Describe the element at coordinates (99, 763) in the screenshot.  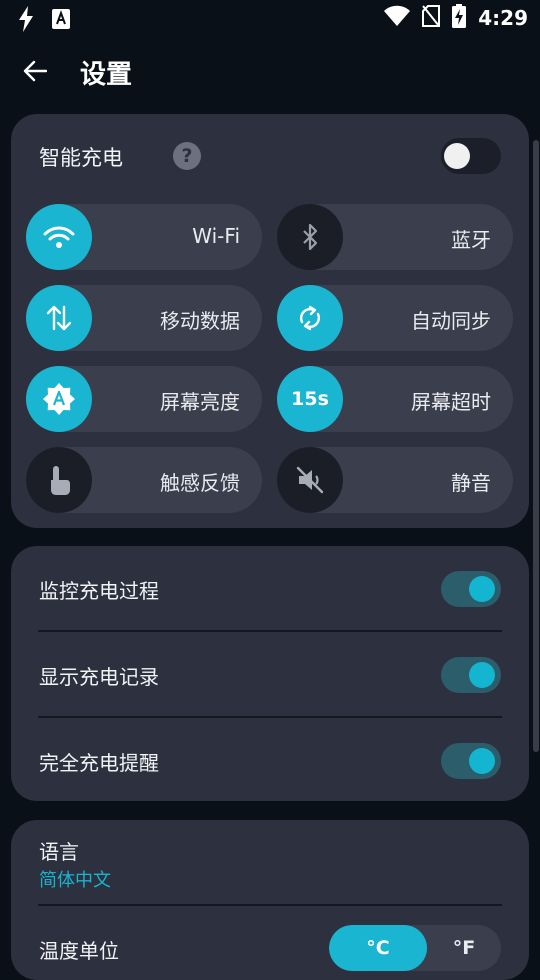
I see `full-charge-alert-label: 完全充电提醒` at that location.